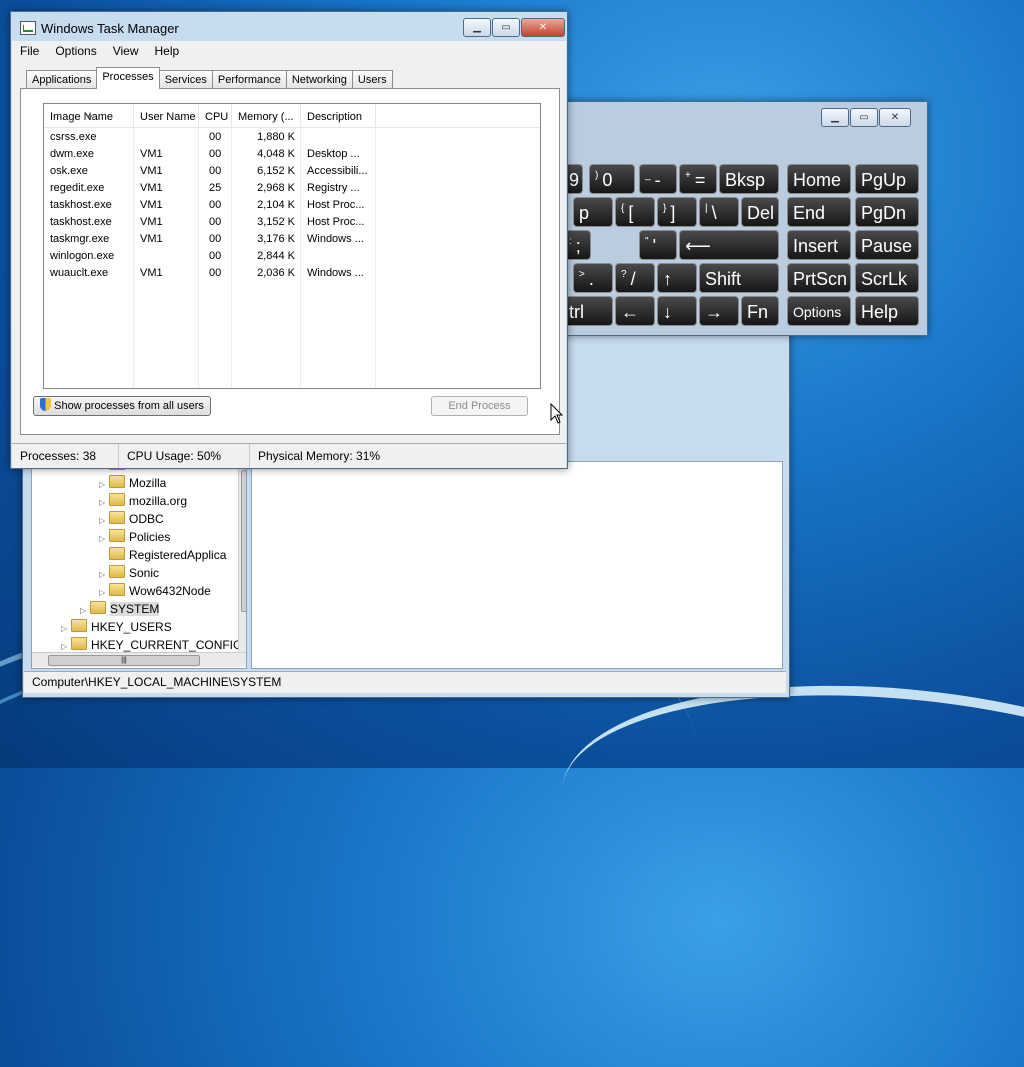 The width and height of the screenshot is (1024, 1067). I want to click on key-symbol-9: }], so click(677, 212).